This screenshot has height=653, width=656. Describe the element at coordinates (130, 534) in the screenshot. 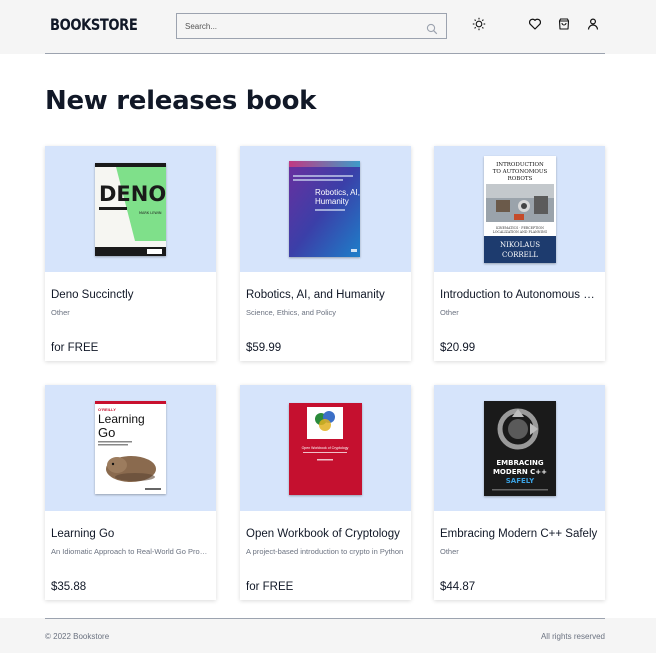

I see `book-title: Learning Go` at that location.